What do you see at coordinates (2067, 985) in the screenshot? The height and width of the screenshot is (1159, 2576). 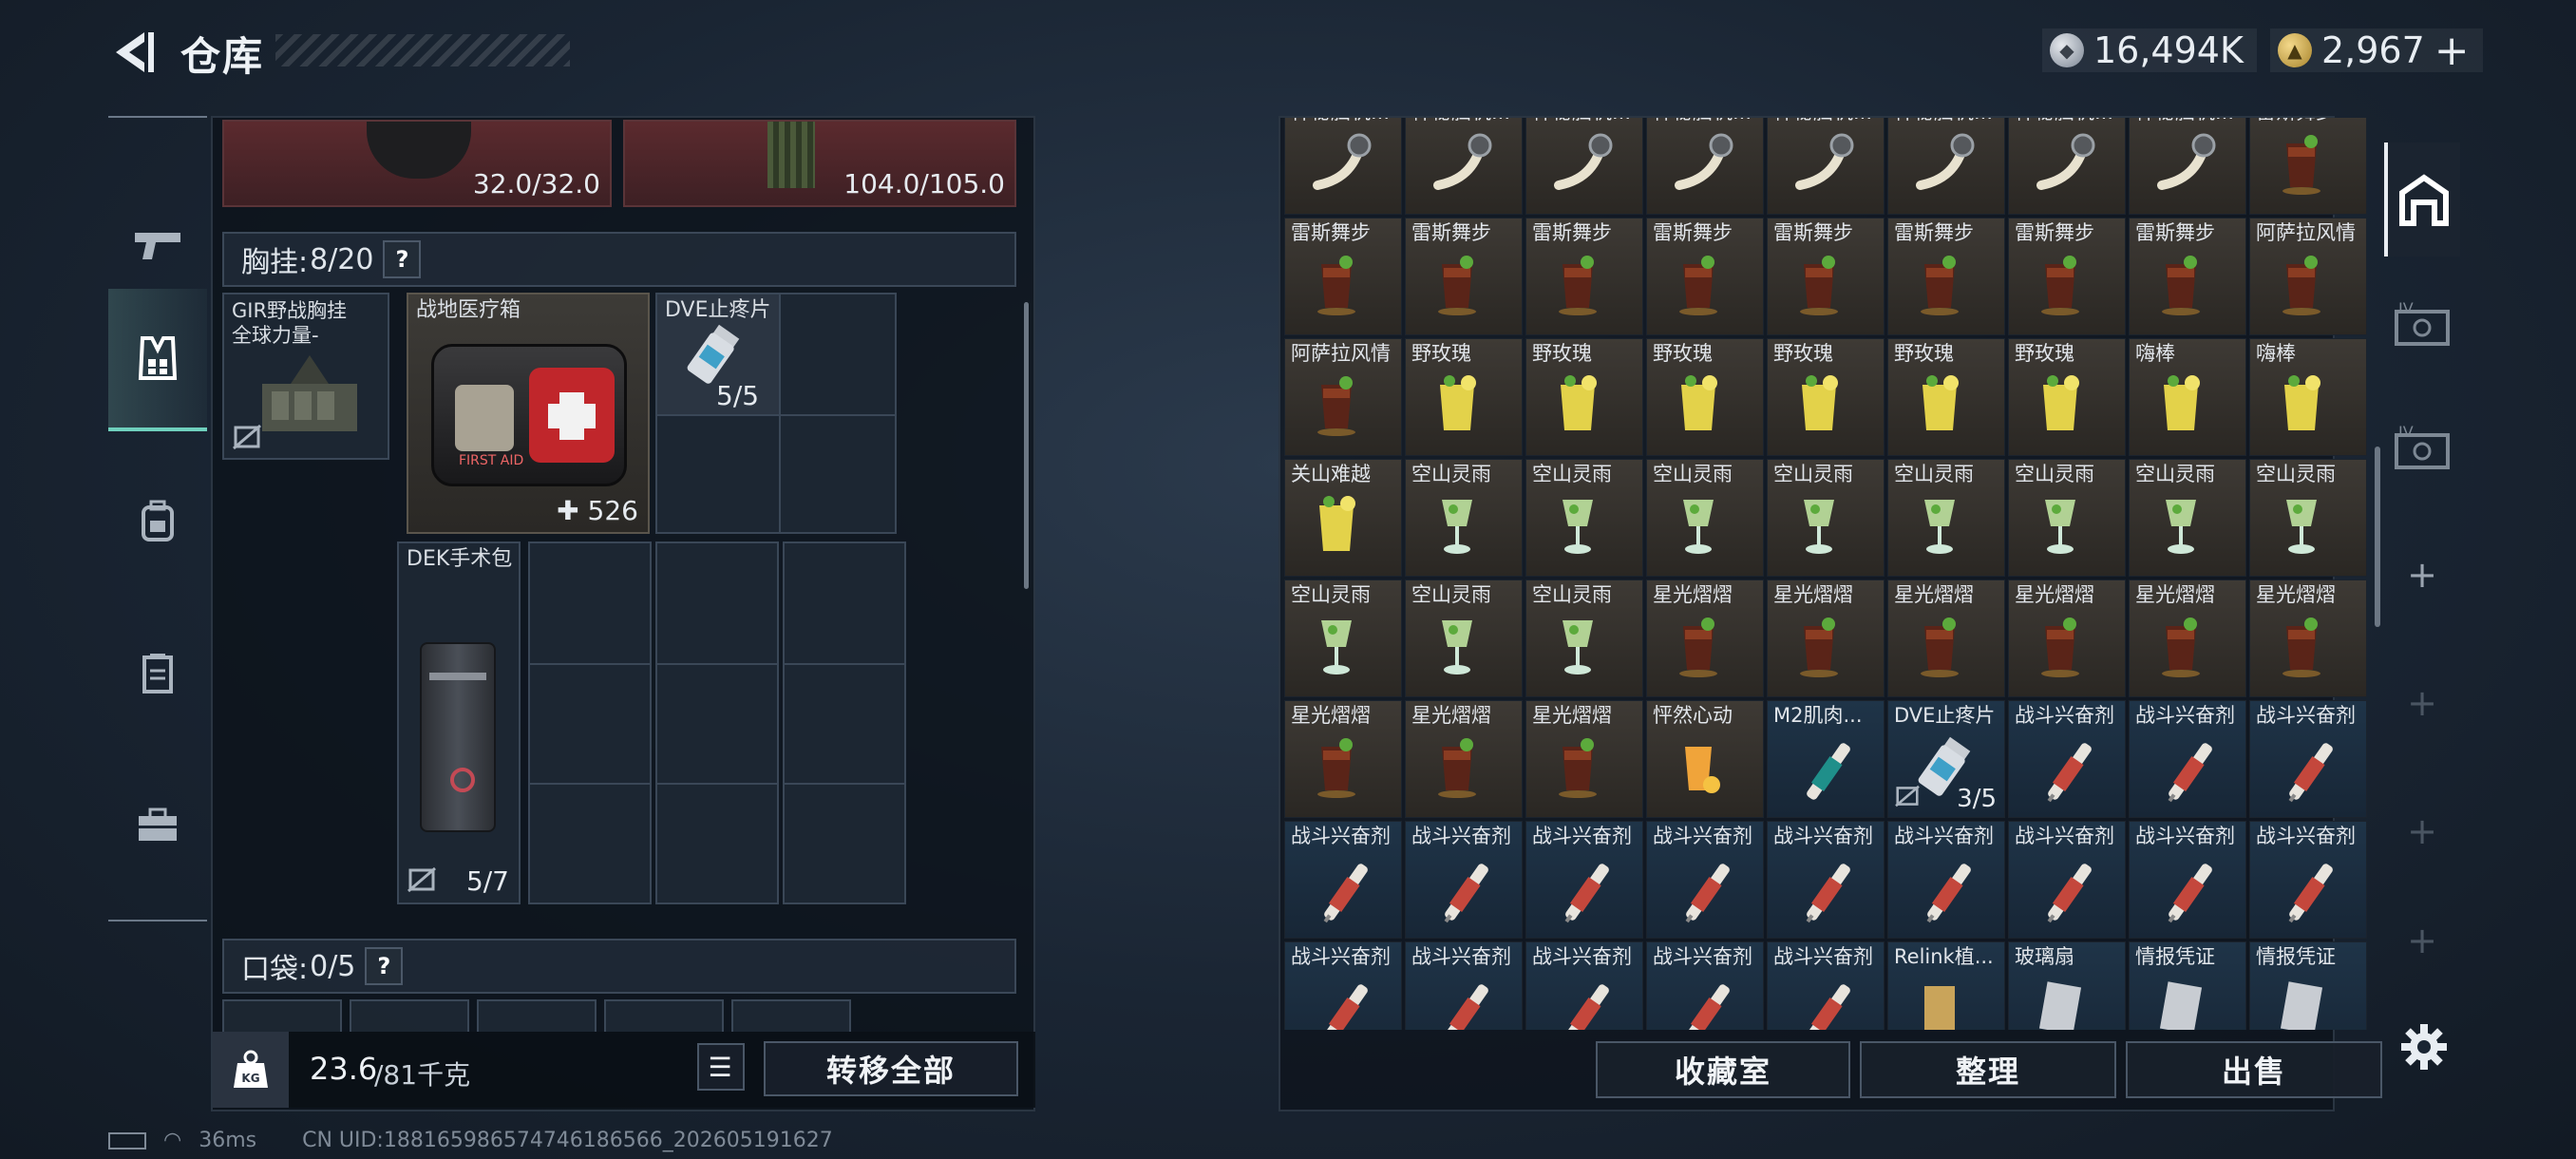 I see `storage-item: 玻璃扇` at bounding box center [2067, 985].